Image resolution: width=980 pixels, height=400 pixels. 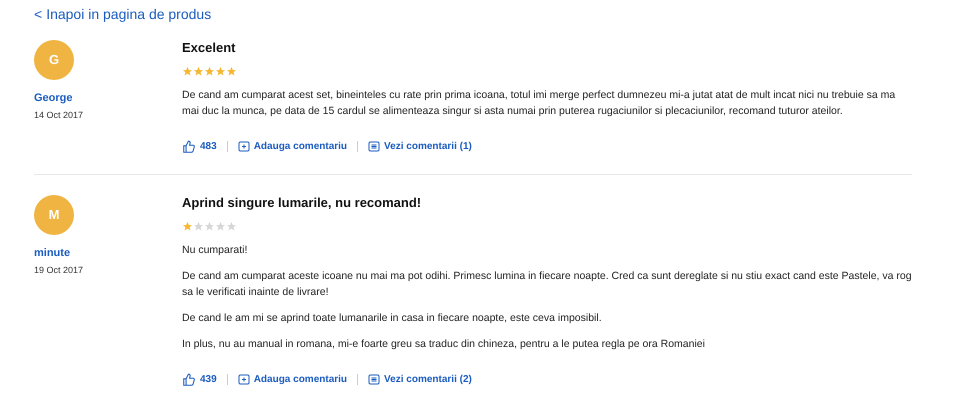 What do you see at coordinates (54, 60) in the screenshot?
I see `avatar: G` at bounding box center [54, 60].